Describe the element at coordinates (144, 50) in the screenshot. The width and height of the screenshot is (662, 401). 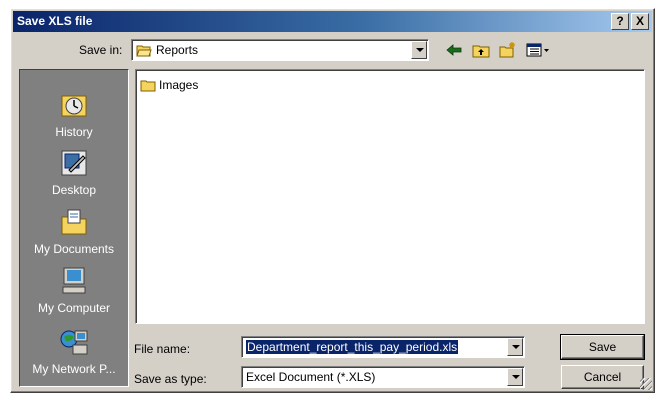
I see `folder-open-icon` at that location.